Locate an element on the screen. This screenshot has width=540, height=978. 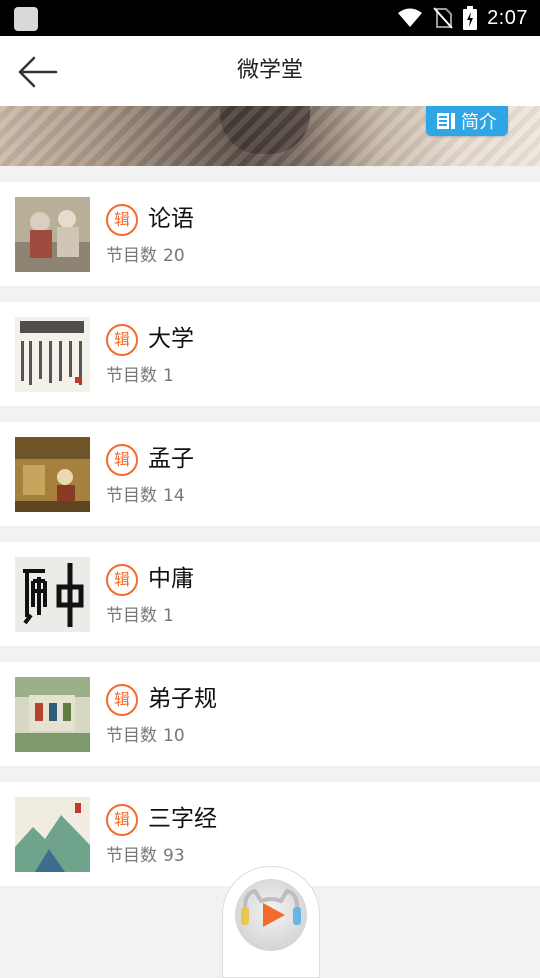
player-disc is located at coordinates (271, 915).